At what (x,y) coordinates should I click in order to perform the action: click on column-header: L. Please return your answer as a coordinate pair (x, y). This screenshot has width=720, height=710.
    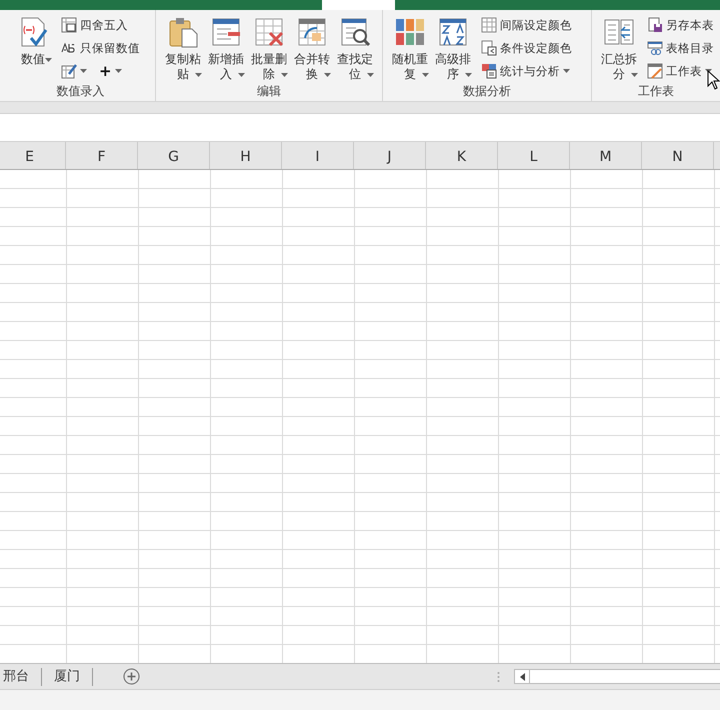
    Looking at the image, I should click on (534, 155).